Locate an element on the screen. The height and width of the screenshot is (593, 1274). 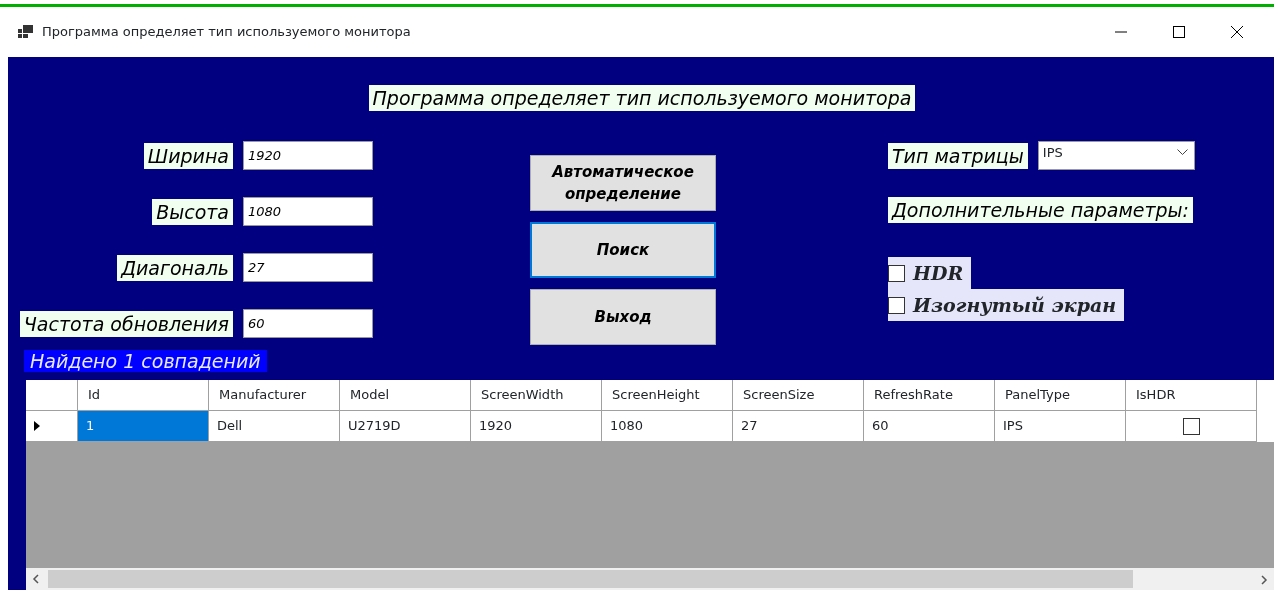
close-icon is located at coordinates (1237, 32).